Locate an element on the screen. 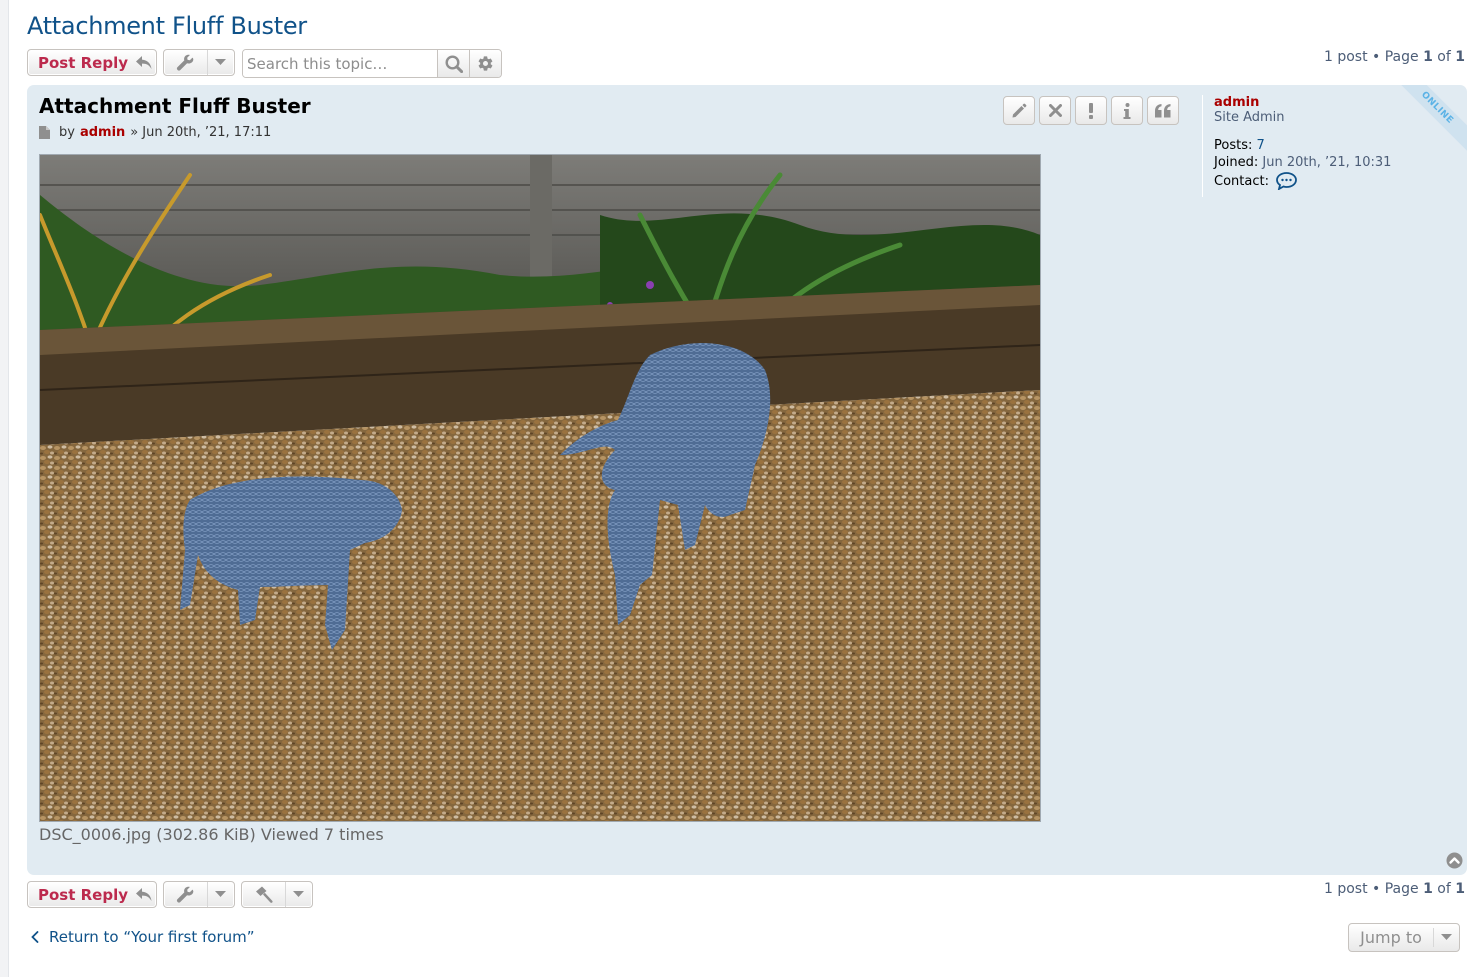 The width and height of the screenshot is (1481, 977). post-reply-label-bottom: Post Reply is located at coordinates (83, 894).